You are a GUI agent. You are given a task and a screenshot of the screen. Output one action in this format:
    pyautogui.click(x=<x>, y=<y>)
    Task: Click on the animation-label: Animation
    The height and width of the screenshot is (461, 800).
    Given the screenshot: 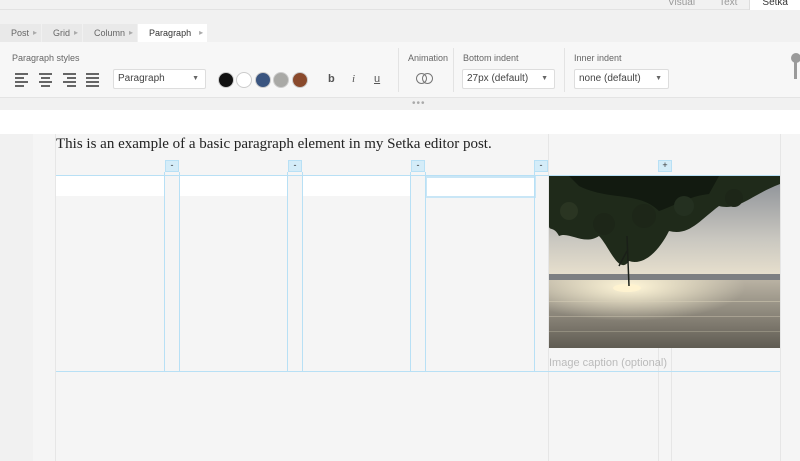 What is the action you would take?
    pyautogui.click(x=428, y=58)
    